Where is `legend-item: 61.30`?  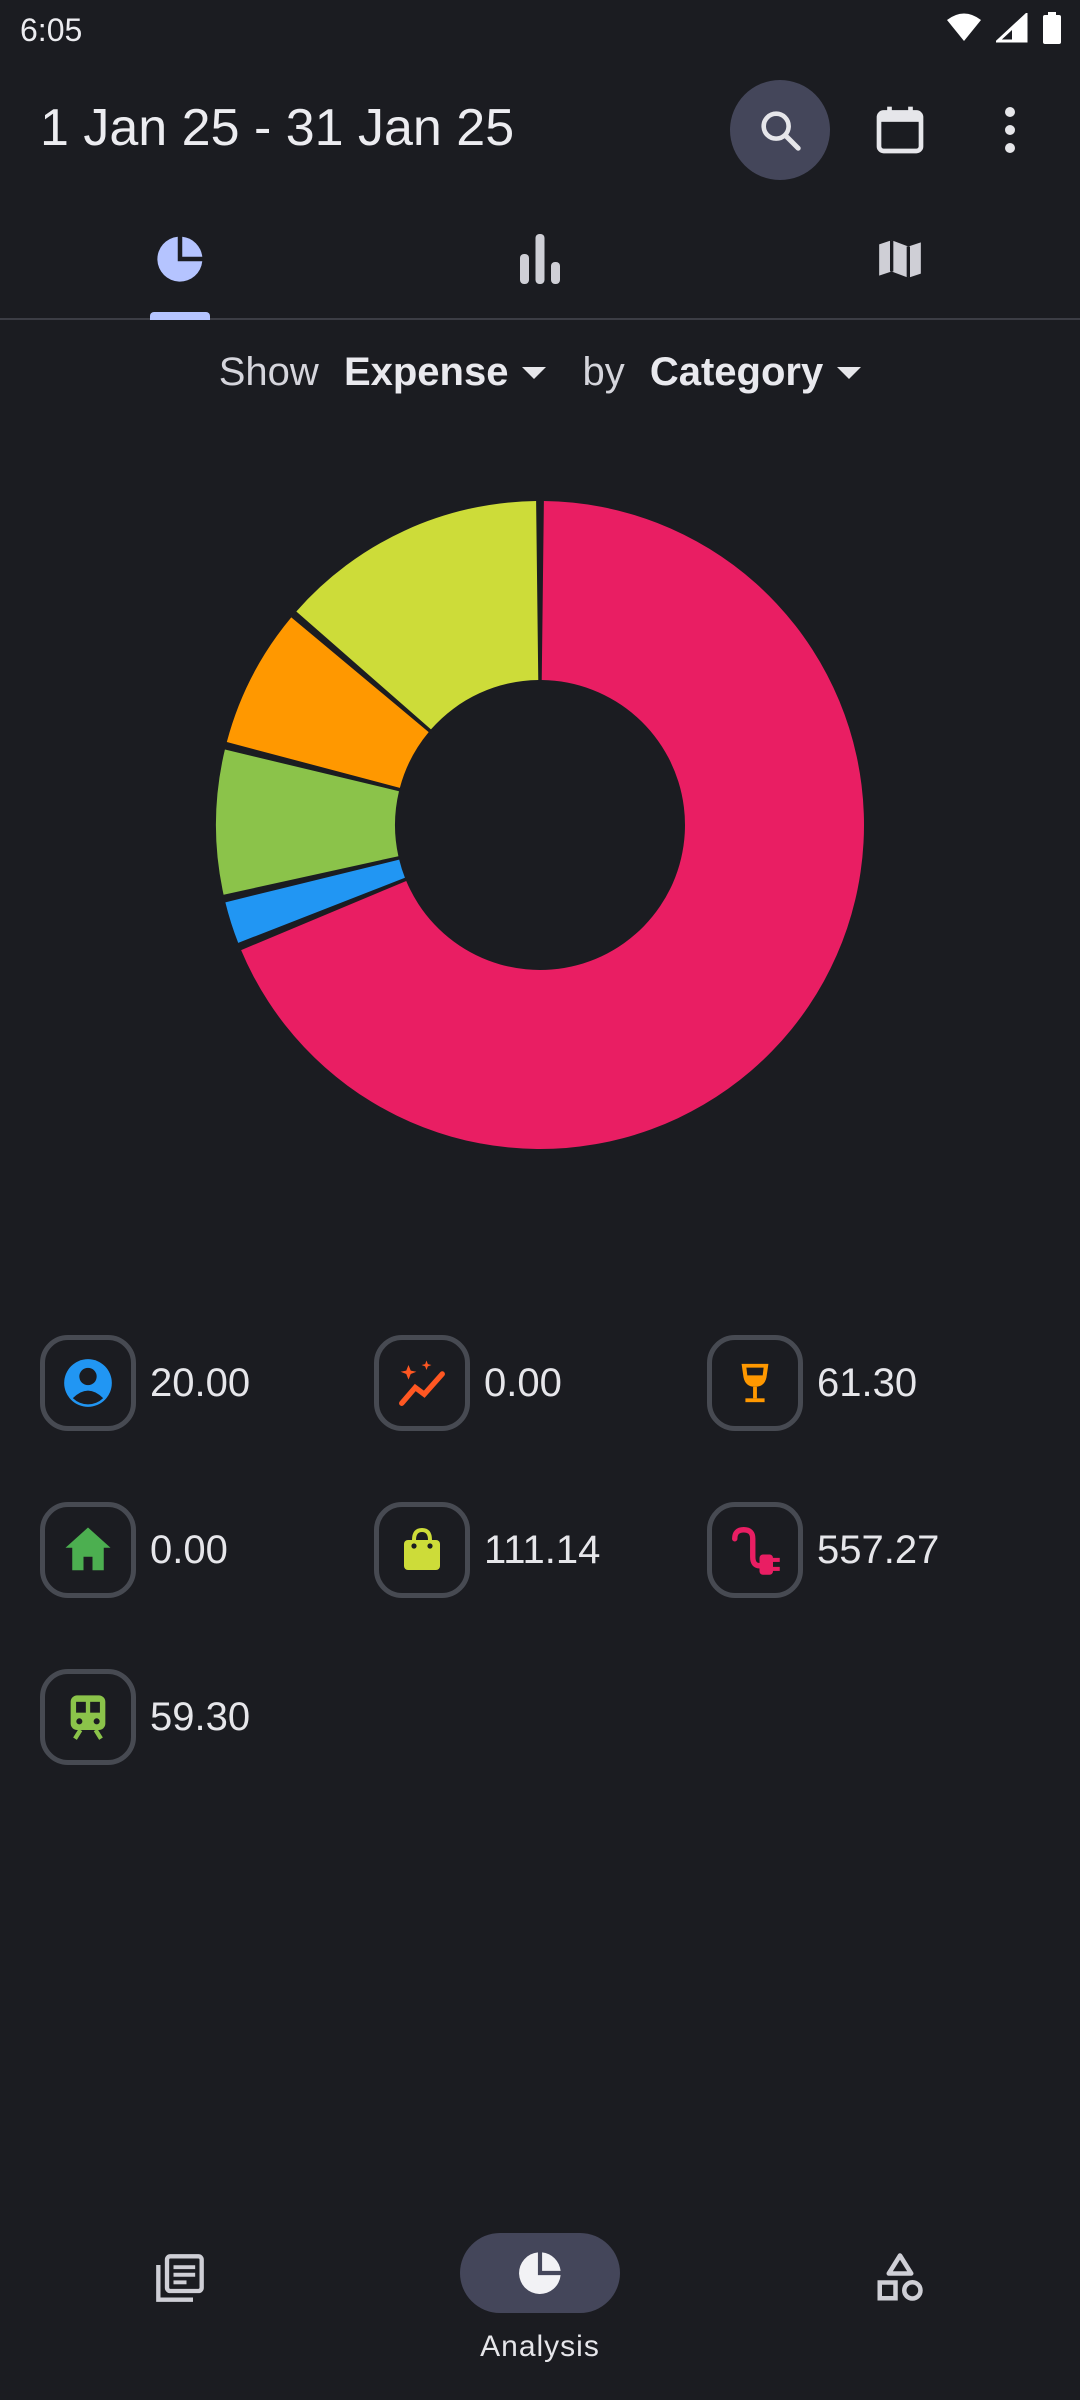
legend-item: 61.30 is located at coordinates (867, 1383).